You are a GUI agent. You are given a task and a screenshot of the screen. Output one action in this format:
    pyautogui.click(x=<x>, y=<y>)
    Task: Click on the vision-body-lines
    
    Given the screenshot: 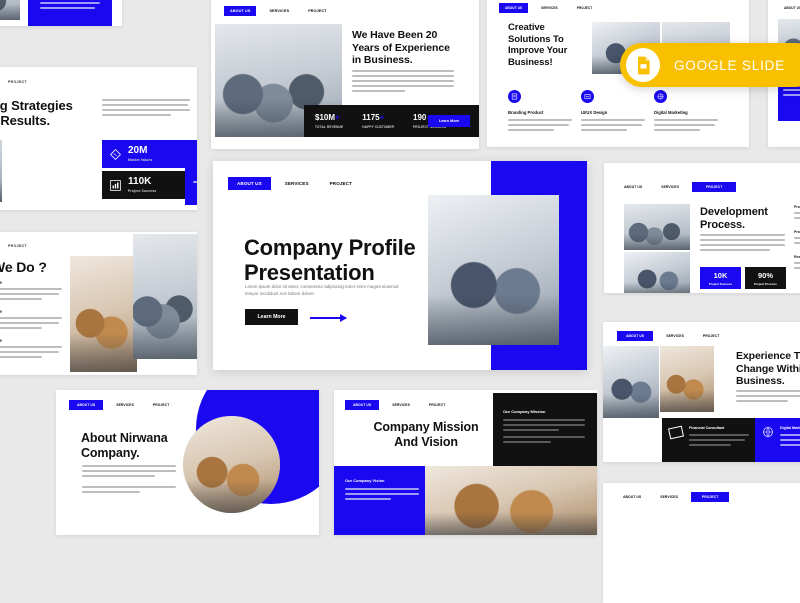 What is the action you would take?
    pyautogui.click(x=382, y=494)
    